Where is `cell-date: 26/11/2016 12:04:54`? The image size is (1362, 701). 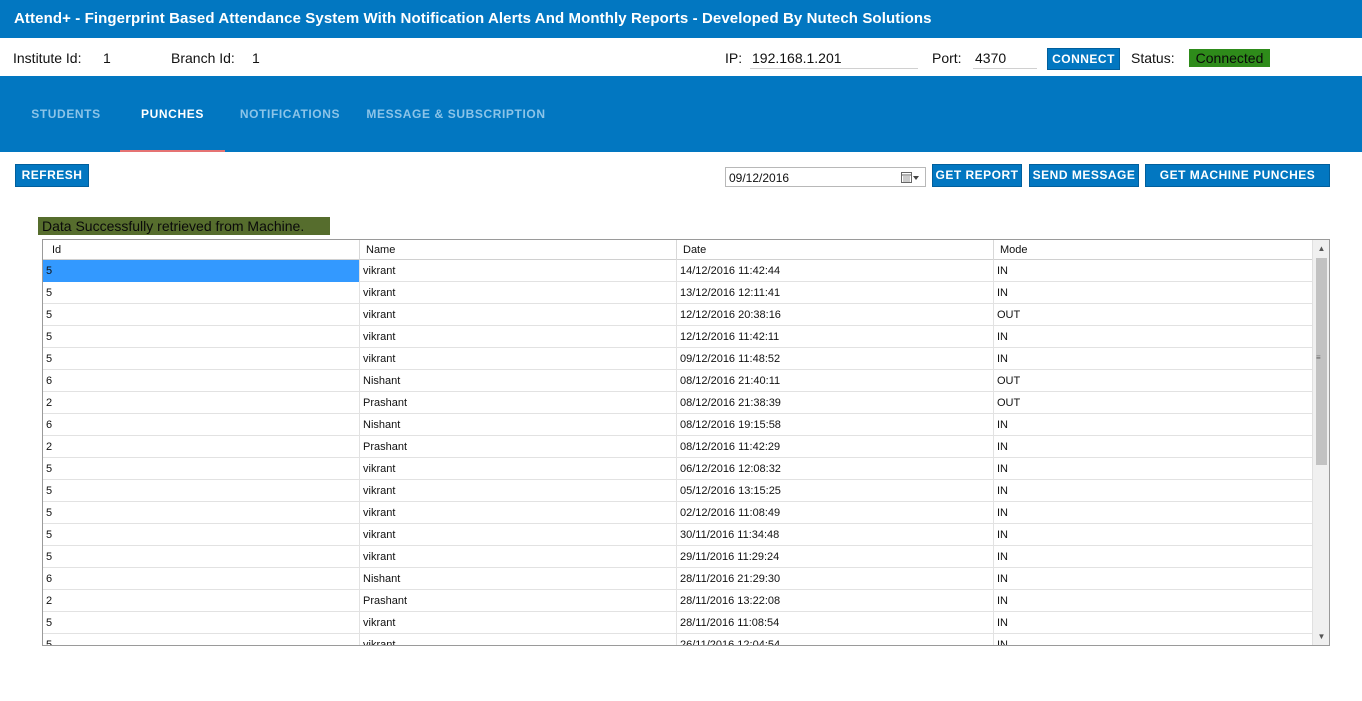 cell-date: 26/11/2016 12:04:54 is located at coordinates (835, 639).